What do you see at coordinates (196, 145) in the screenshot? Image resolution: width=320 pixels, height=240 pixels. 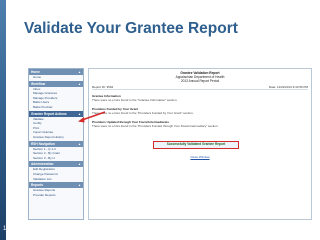 I see `success-message: Successfully Validated Grantee Report` at bounding box center [196, 145].